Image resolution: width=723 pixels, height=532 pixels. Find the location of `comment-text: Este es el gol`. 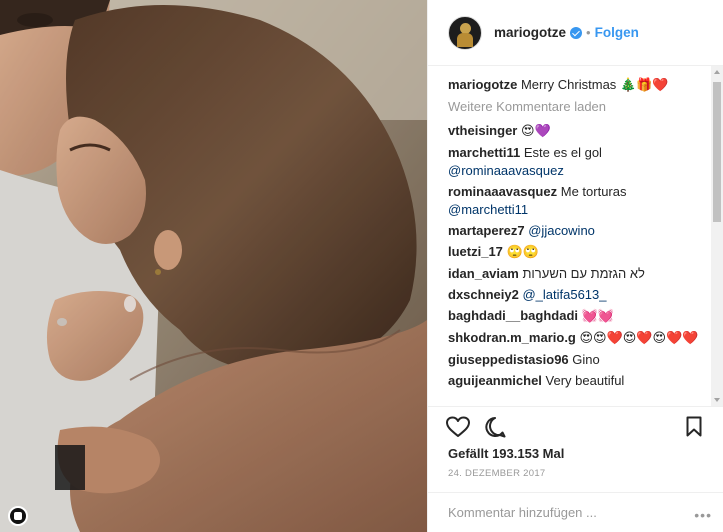

comment-text: Este es el gol is located at coordinates (562, 152).